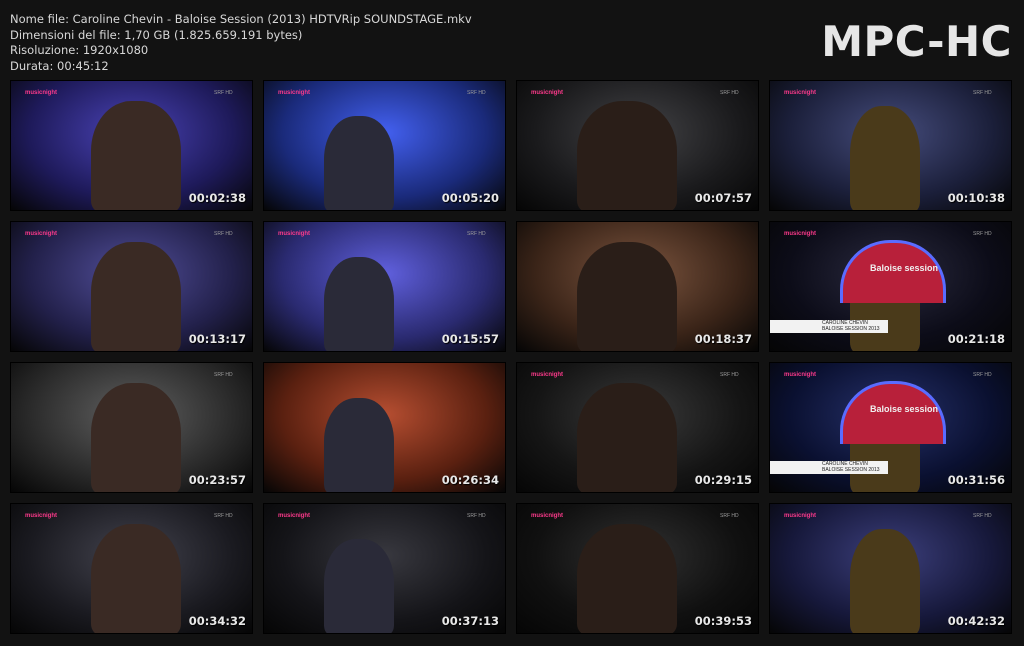 Image resolution: width=1024 pixels, height=646 pixels. I want to click on thumbnail-timestamp: 00:29:15, so click(723, 480).